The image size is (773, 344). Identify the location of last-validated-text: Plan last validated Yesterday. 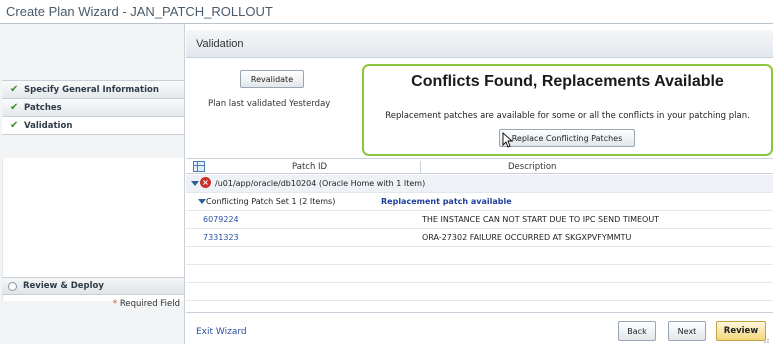
(269, 104).